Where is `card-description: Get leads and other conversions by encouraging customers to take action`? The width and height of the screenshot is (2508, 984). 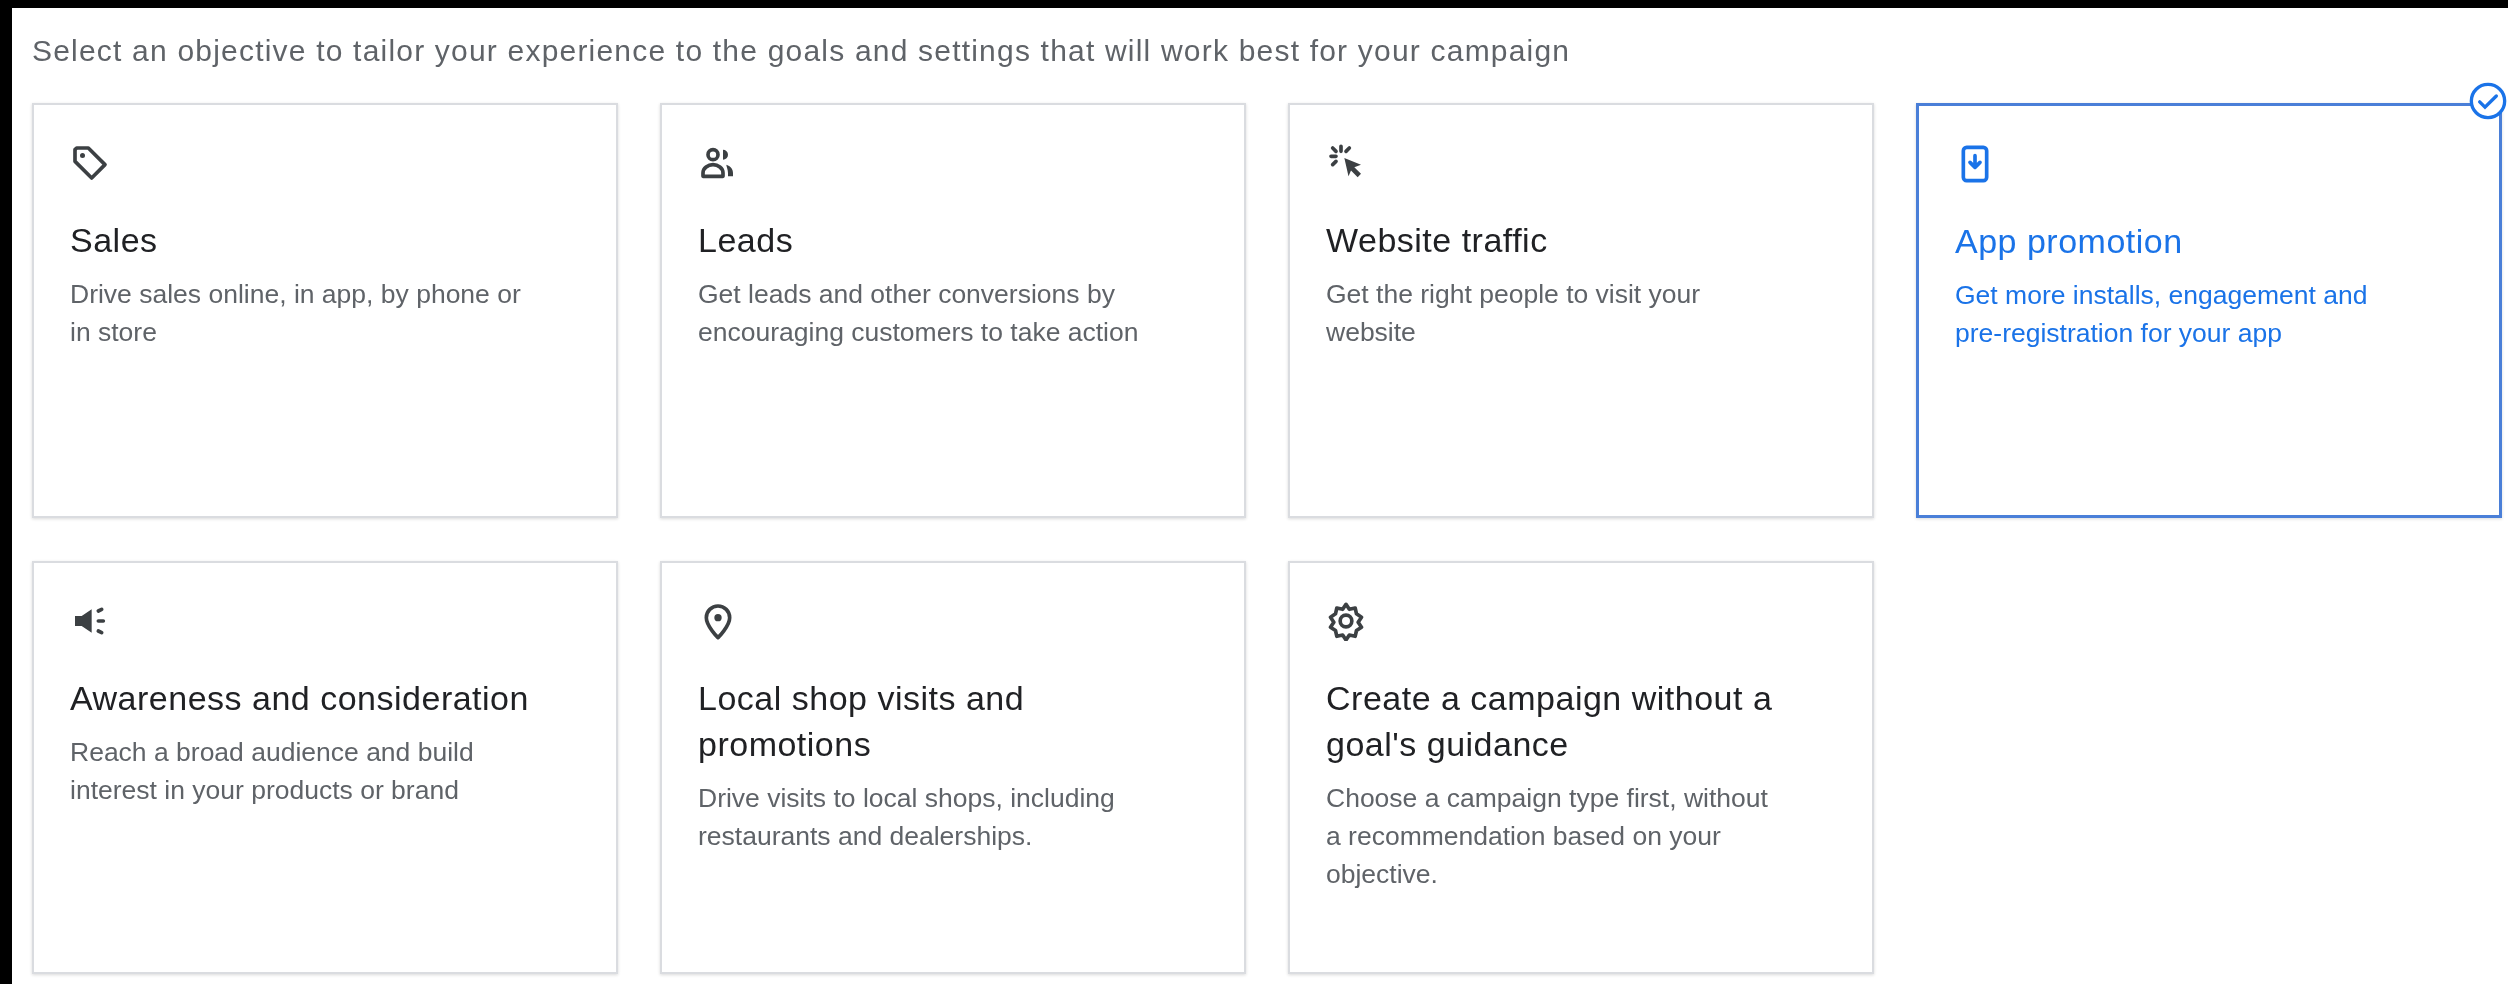 card-description: Get leads and other conversions by encouraging customers to take action is located at coordinates (919, 313).